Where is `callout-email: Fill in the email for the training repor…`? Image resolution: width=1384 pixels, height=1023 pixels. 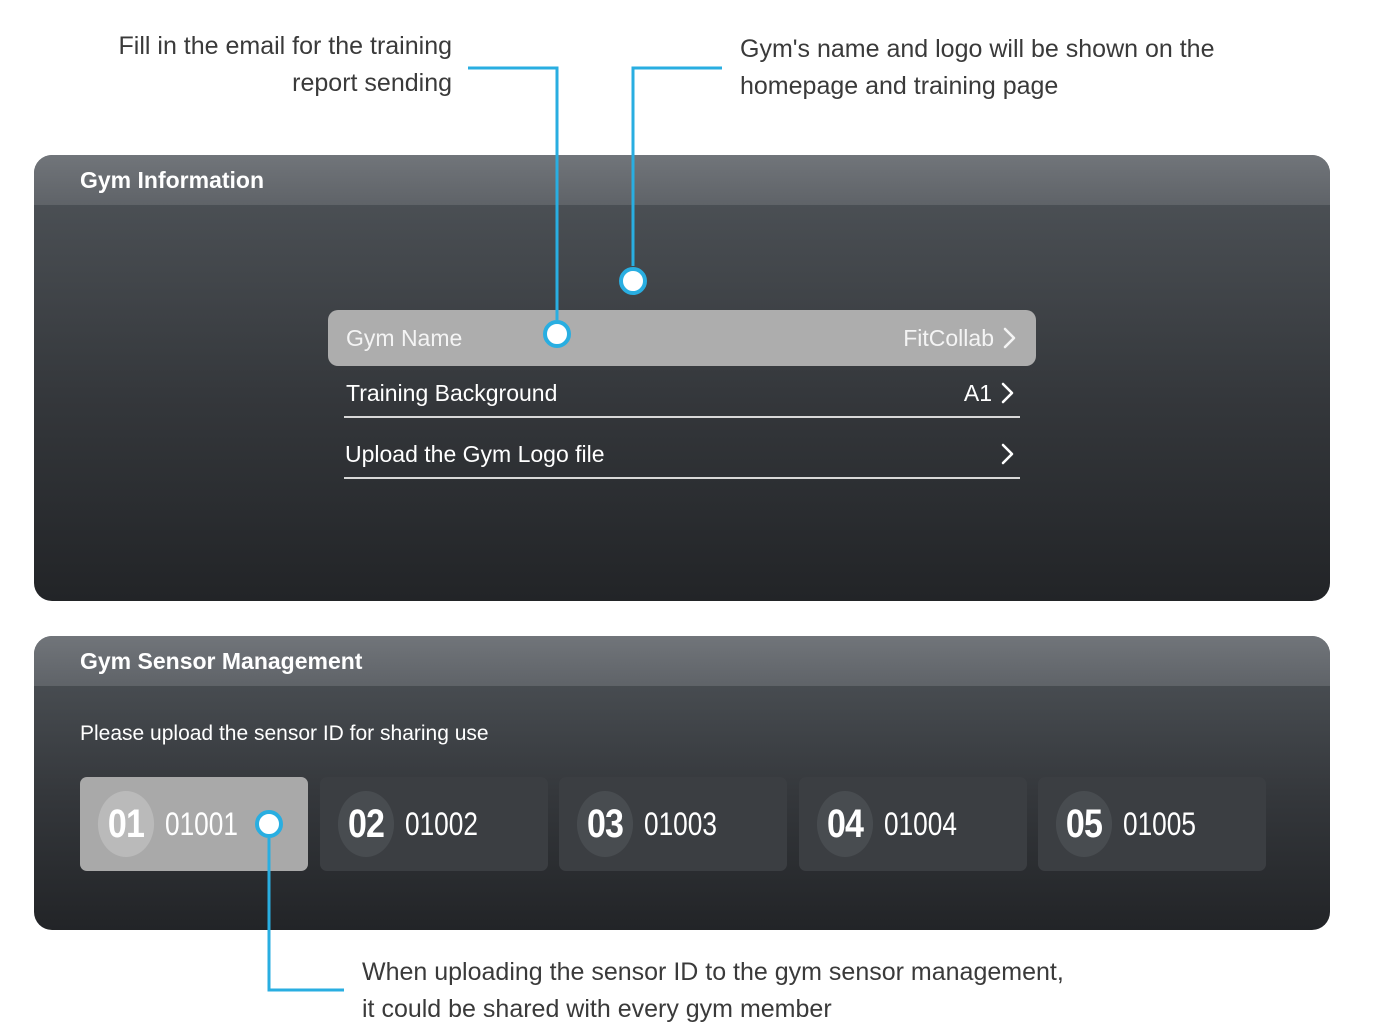 callout-email: Fill in the email for the training repor… is located at coordinates (246, 65).